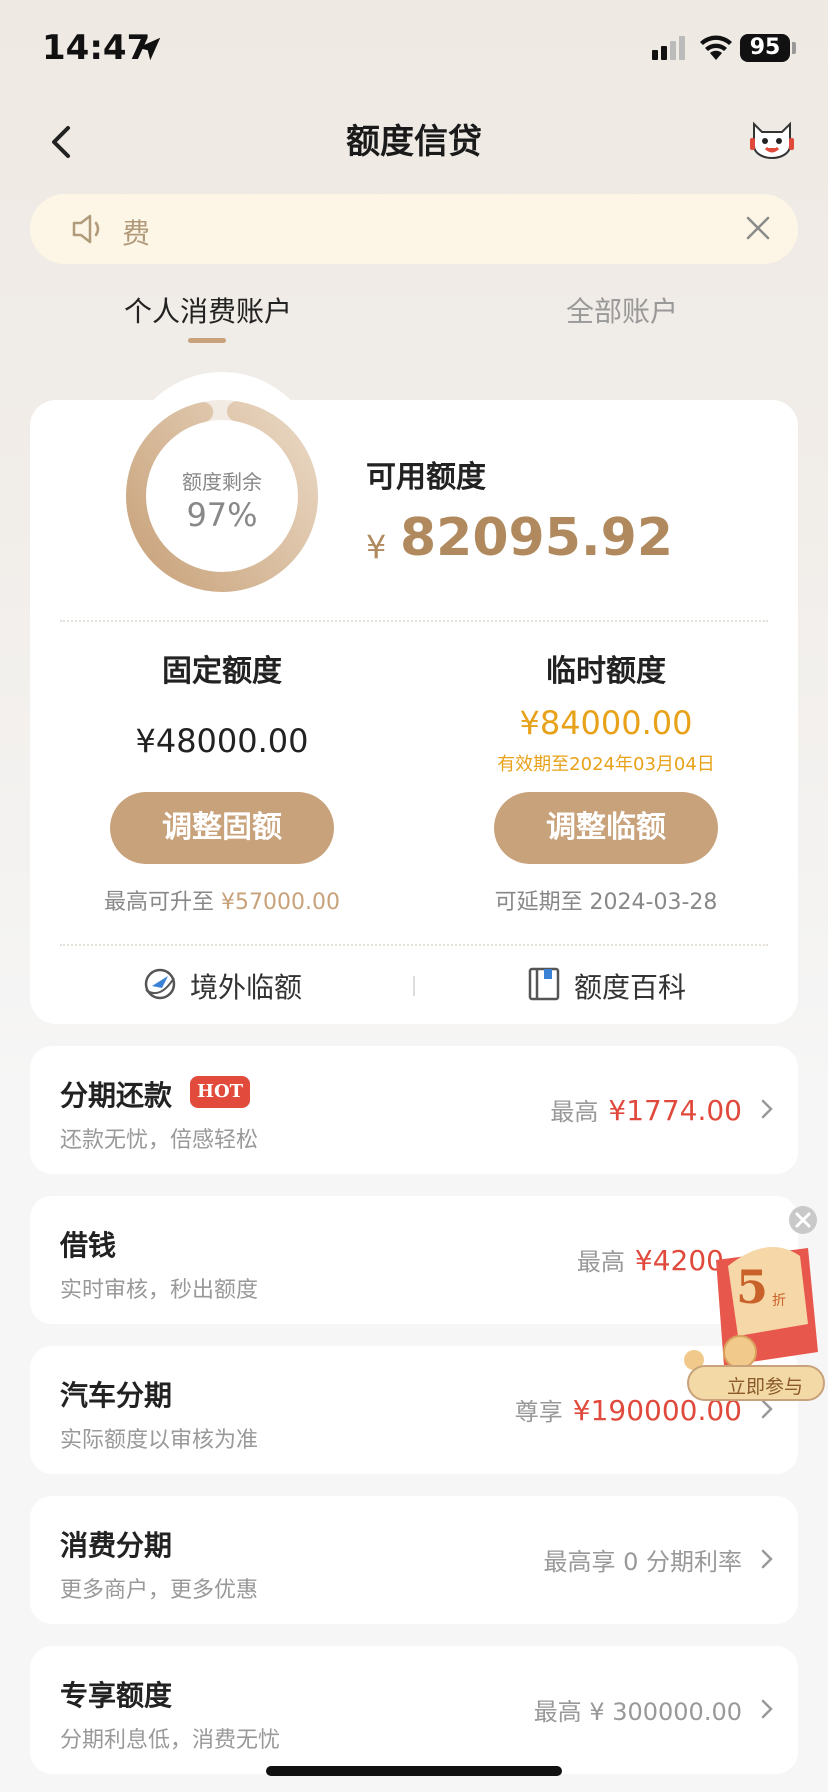 The image size is (828, 1792). Describe the element at coordinates (86, 229) in the screenshot. I see `speaker-icon` at that location.